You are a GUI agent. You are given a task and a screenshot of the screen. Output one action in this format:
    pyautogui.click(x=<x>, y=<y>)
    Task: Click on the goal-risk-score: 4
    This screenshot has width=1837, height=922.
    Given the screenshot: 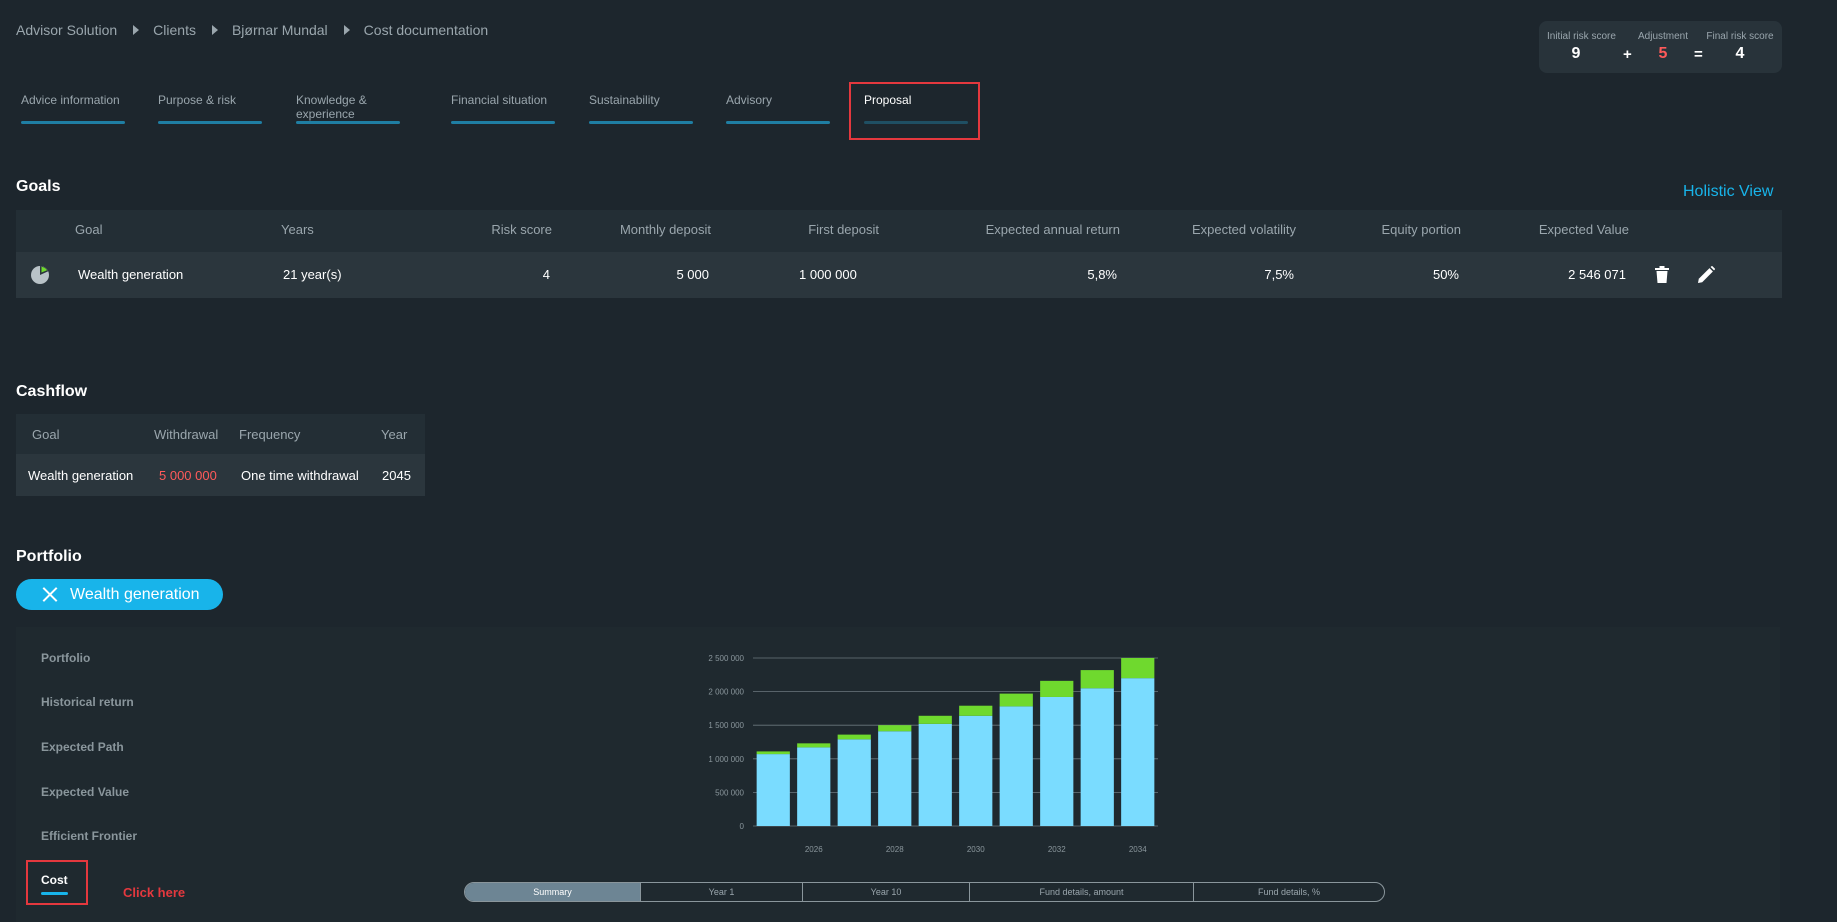 What is the action you would take?
    pyautogui.click(x=546, y=274)
    